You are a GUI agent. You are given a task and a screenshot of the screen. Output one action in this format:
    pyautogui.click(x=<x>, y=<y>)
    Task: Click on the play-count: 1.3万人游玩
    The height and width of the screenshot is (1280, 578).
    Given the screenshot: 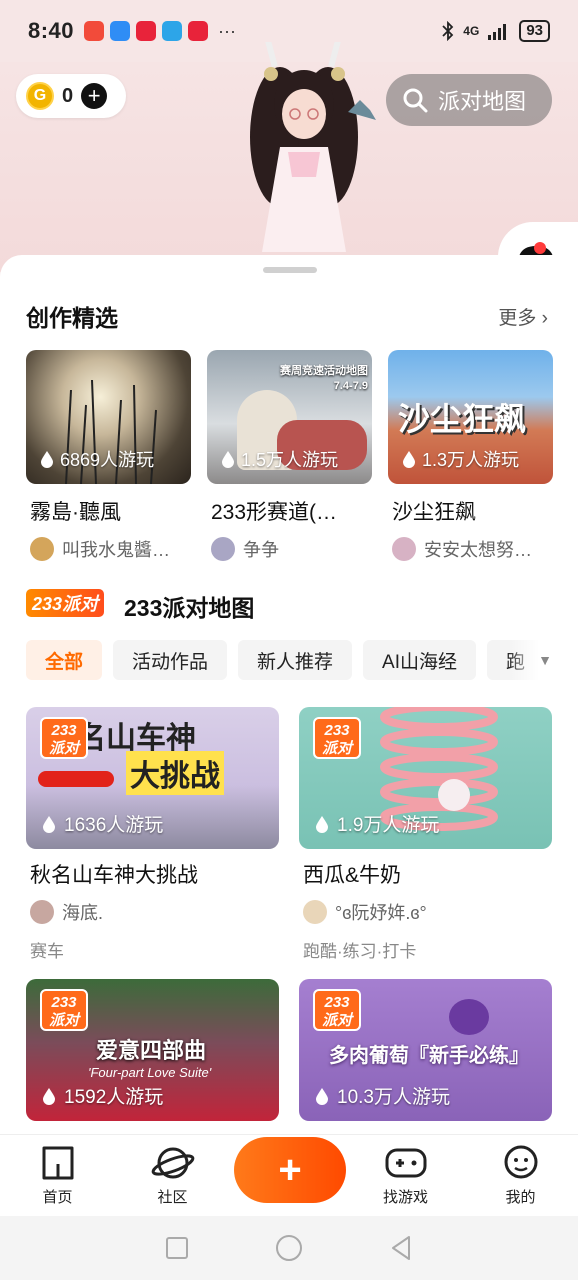 What is the action you would take?
    pyautogui.click(x=460, y=459)
    